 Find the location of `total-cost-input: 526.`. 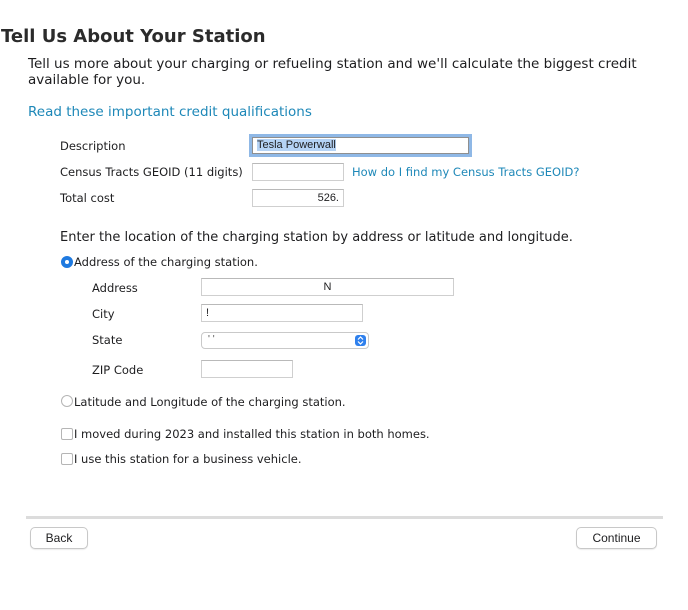

total-cost-input: 526. is located at coordinates (298, 198).